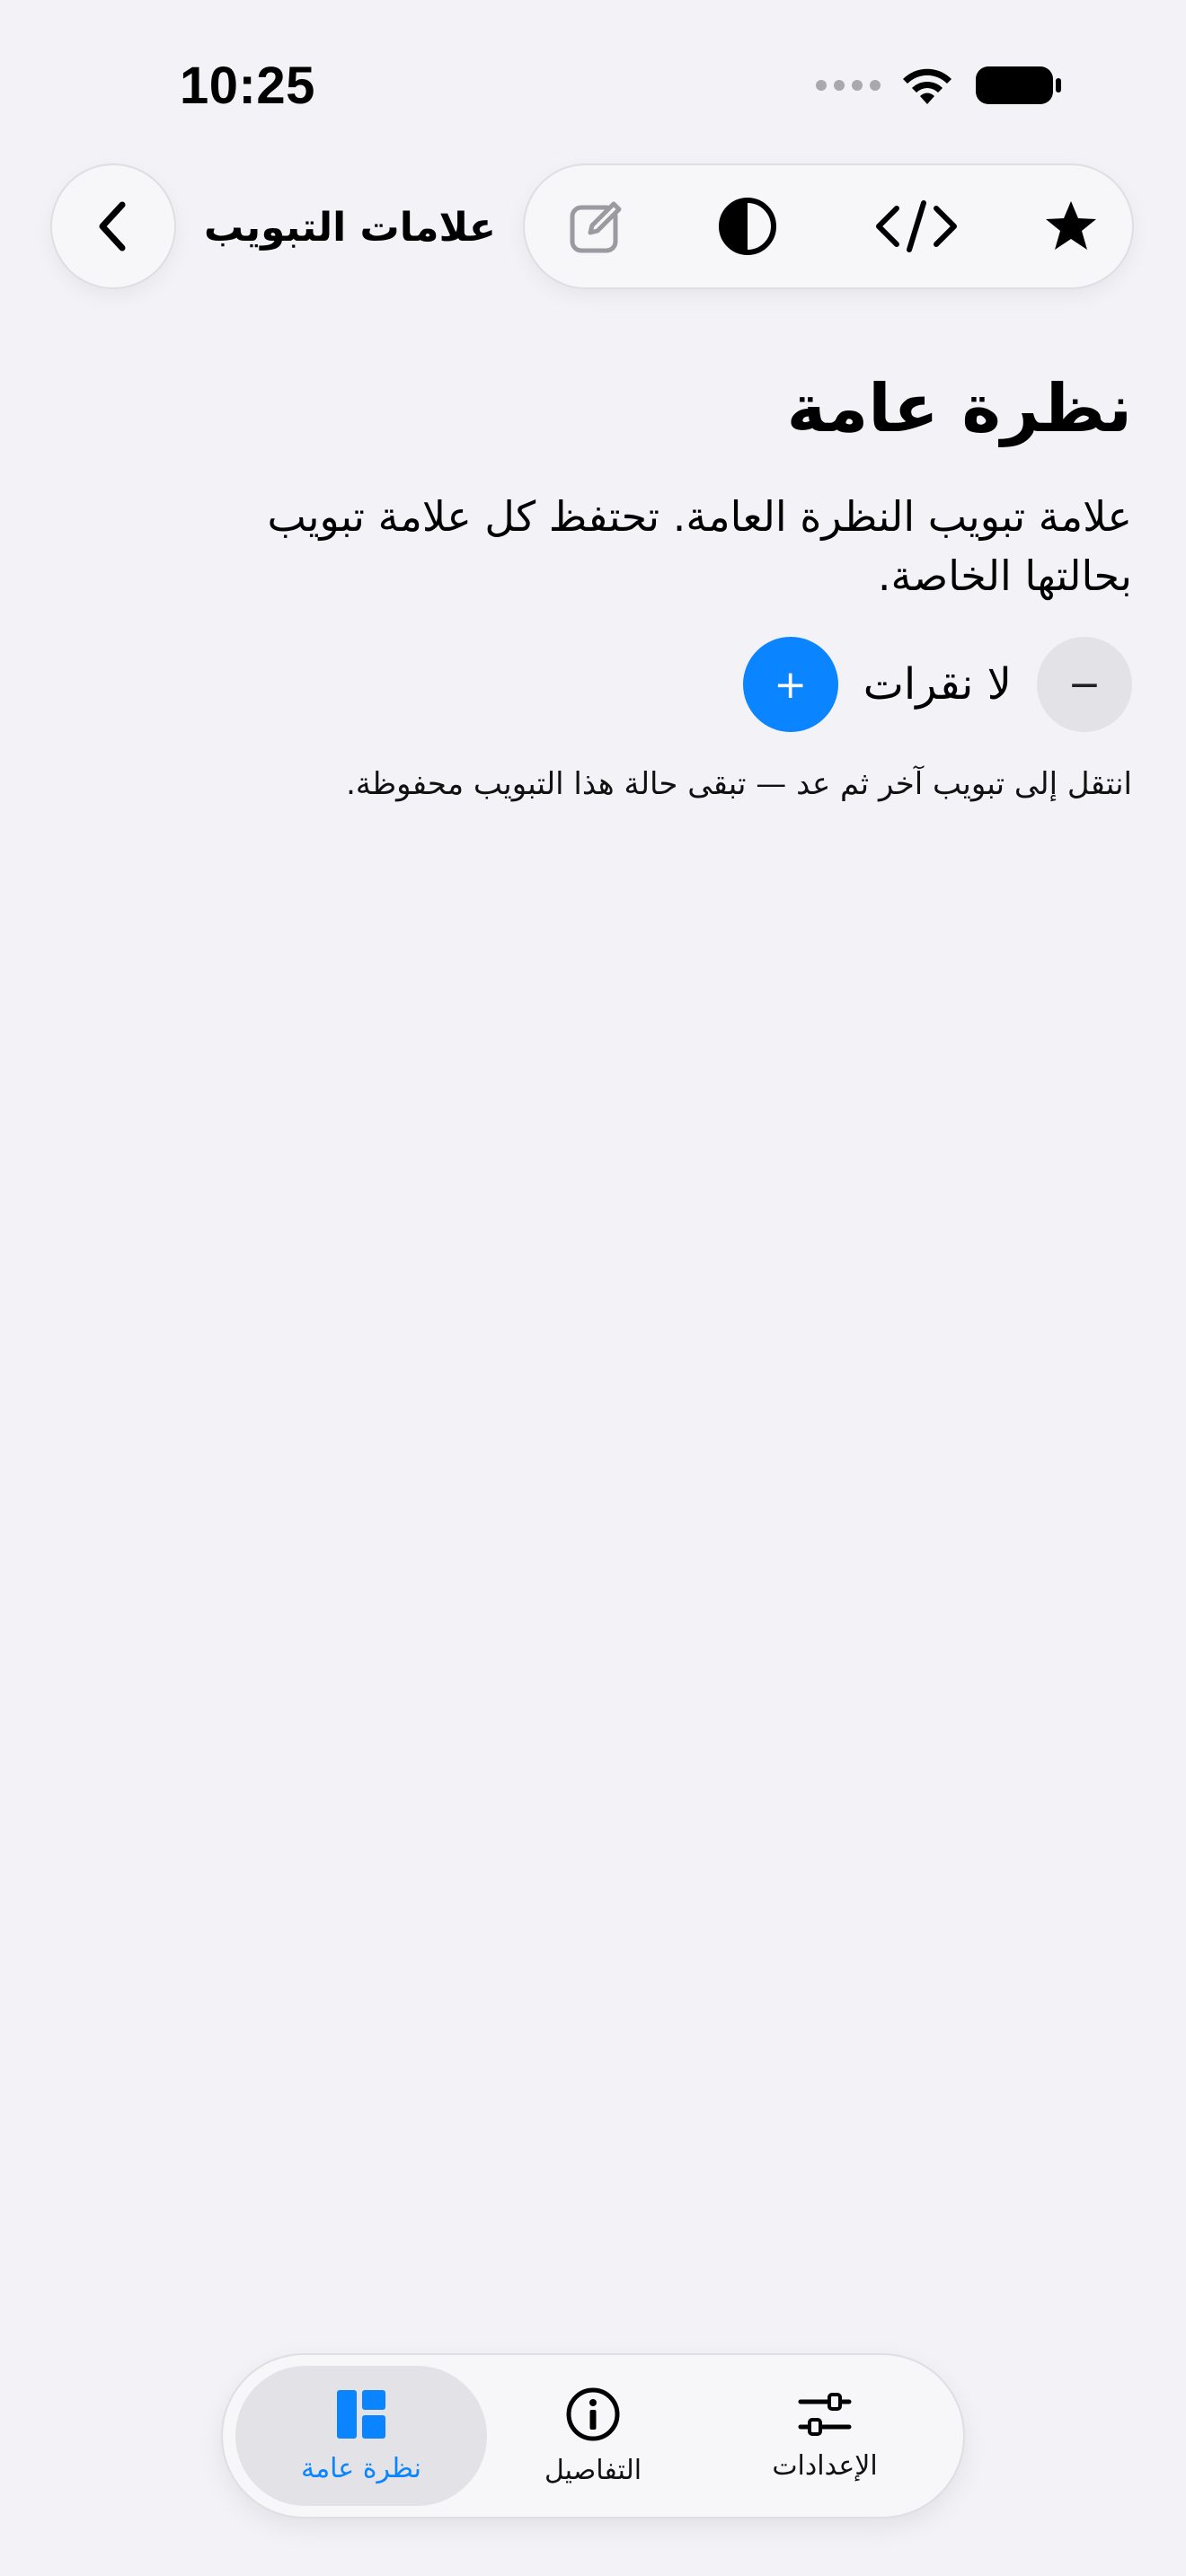 Image resolution: width=1186 pixels, height=2576 pixels. I want to click on counter-value: لا نقرات, so click(937, 684).